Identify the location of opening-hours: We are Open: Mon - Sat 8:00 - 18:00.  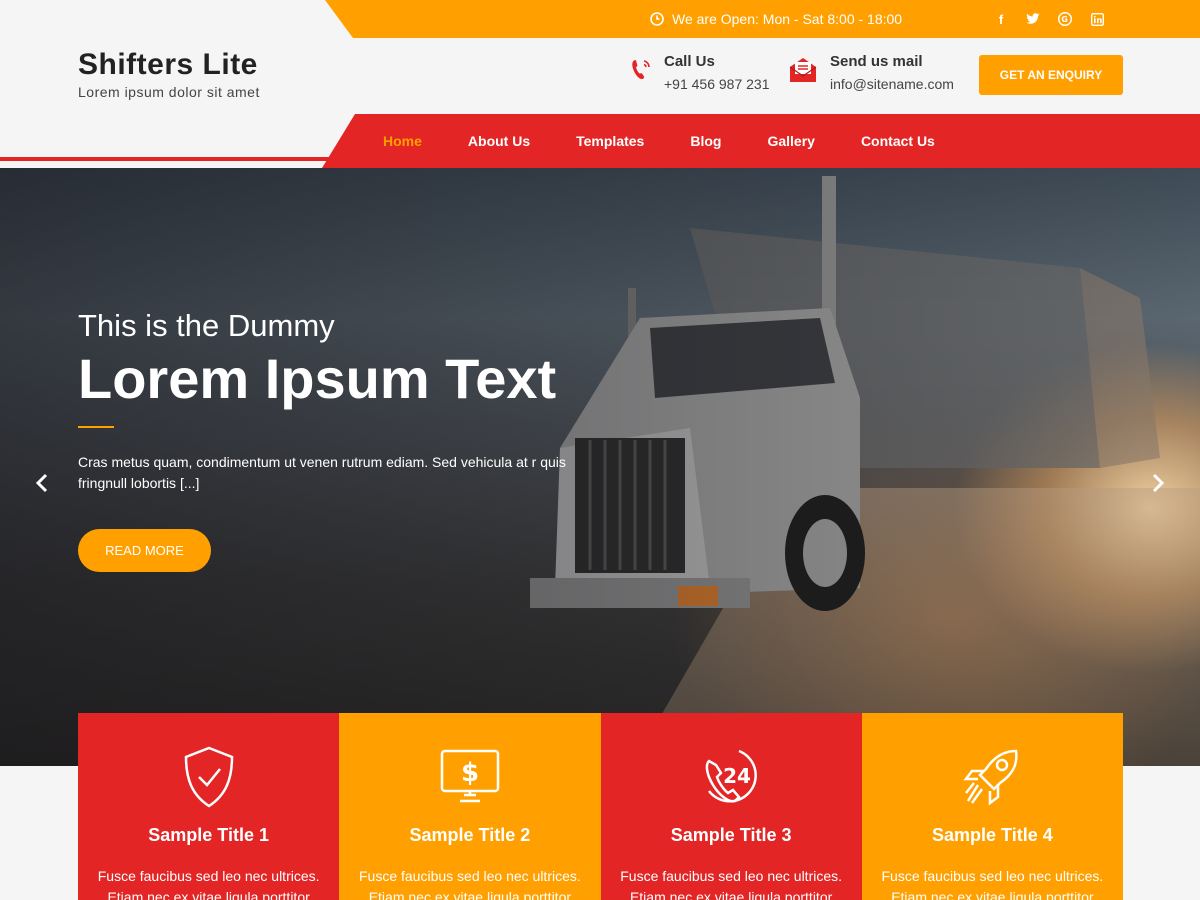
(776, 19).